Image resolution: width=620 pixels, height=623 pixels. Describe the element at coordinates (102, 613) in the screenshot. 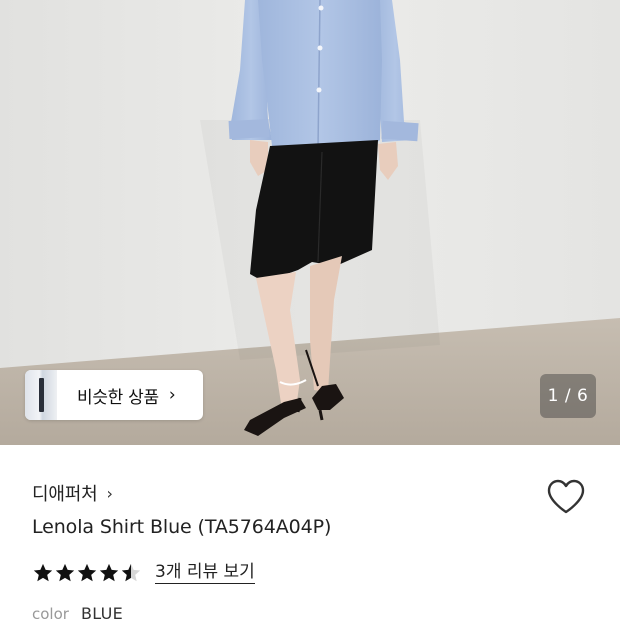

I see `color-value: BLUE` at that location.